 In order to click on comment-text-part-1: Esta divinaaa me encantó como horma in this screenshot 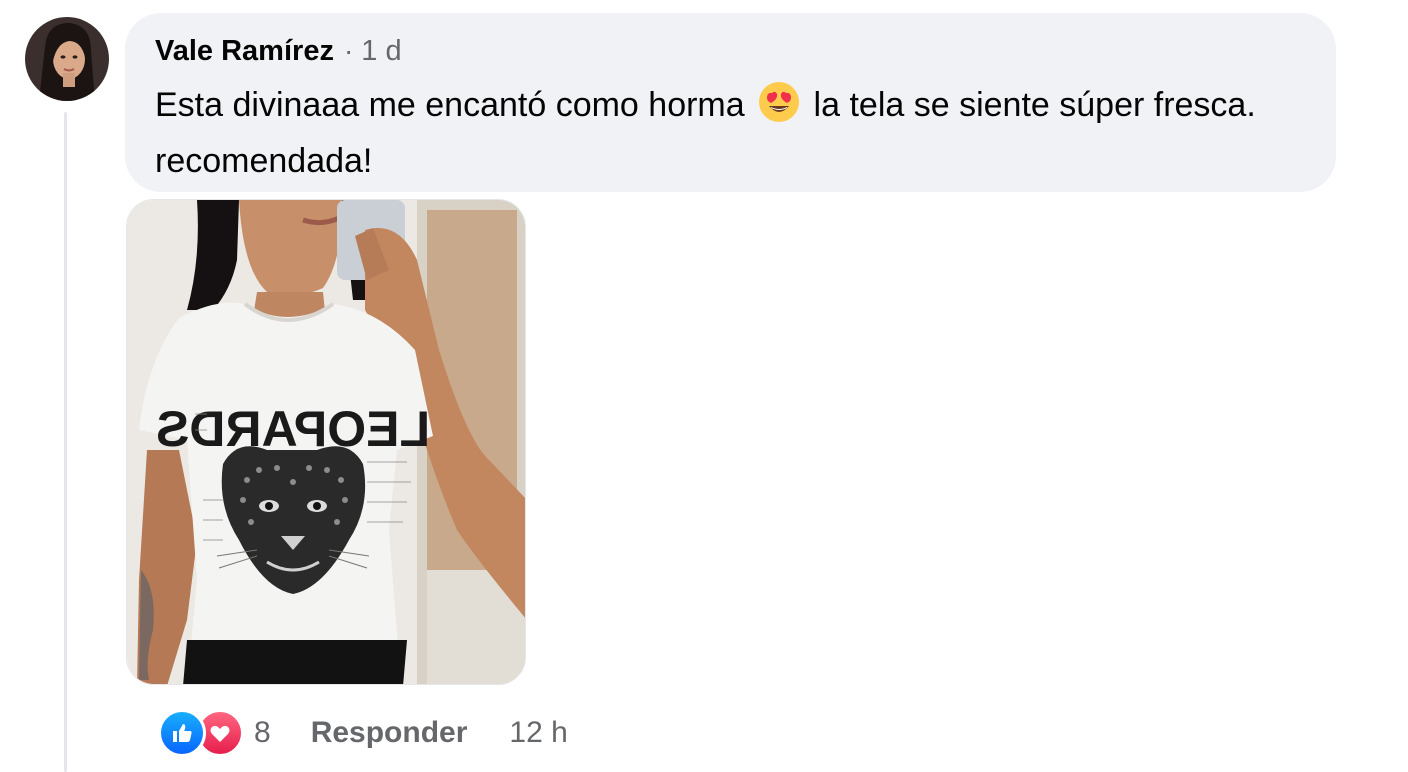, I will do `click(455, 105)`.